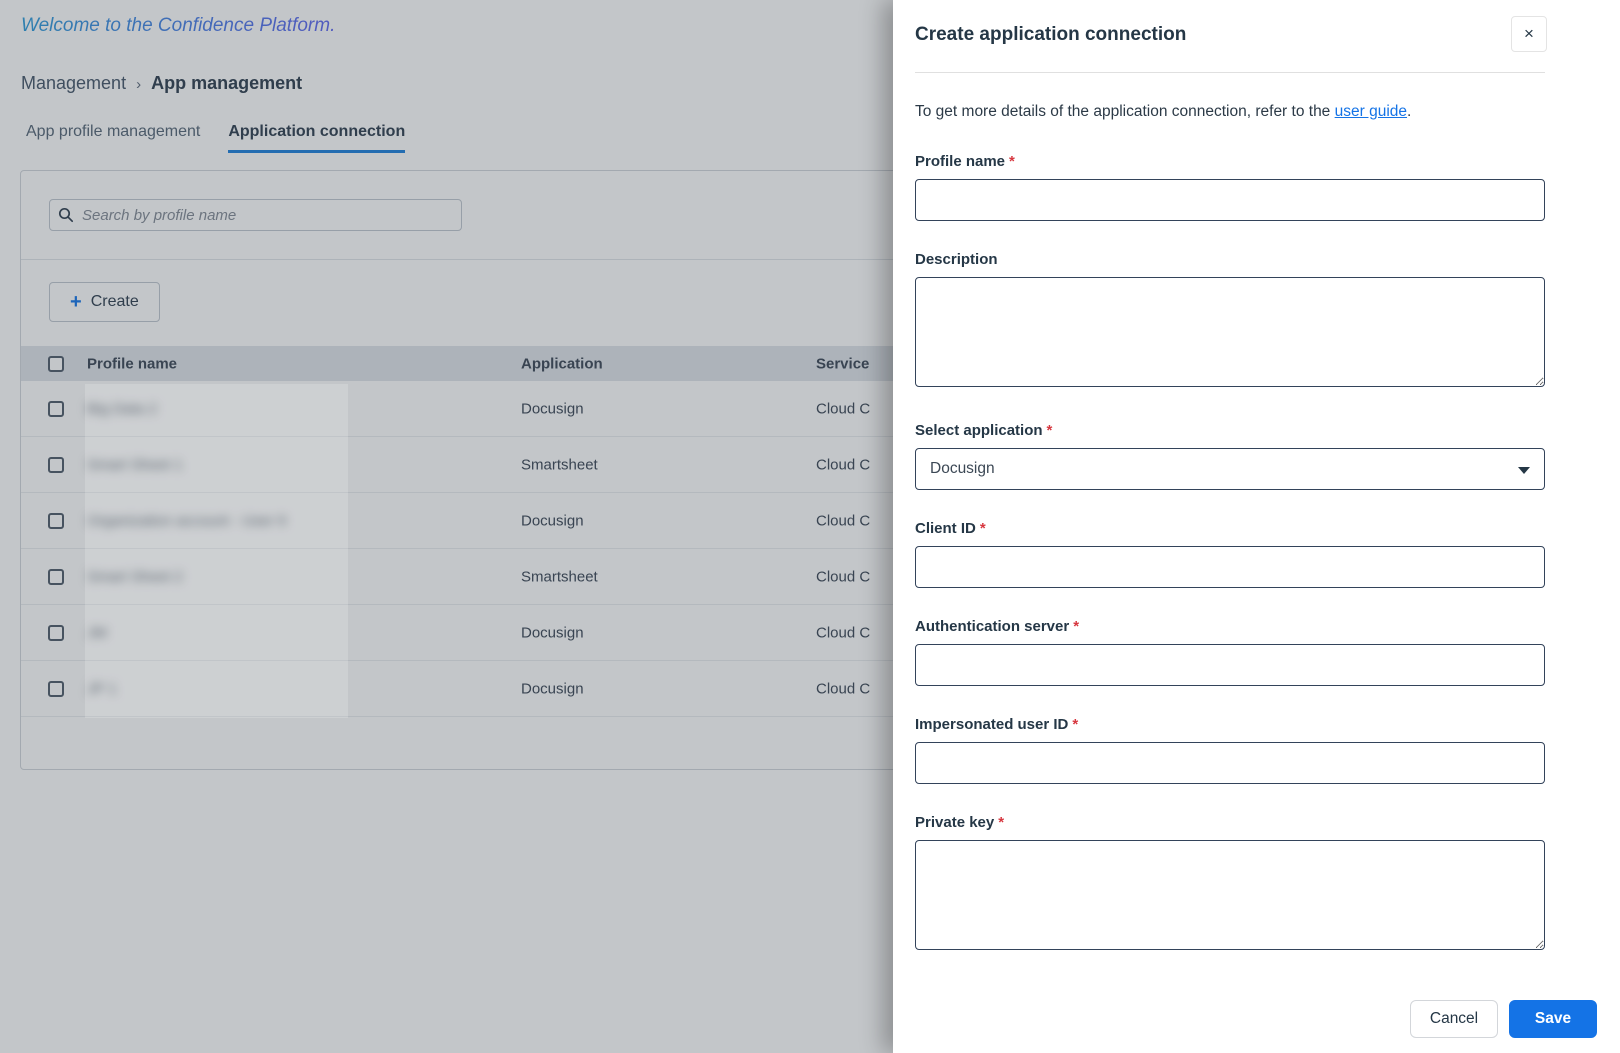 This screenshot has height=1053, width=1620. Describe the element at coordinates (1409, 111) in the screenshot. I see `intro-suffix: .` at that location.